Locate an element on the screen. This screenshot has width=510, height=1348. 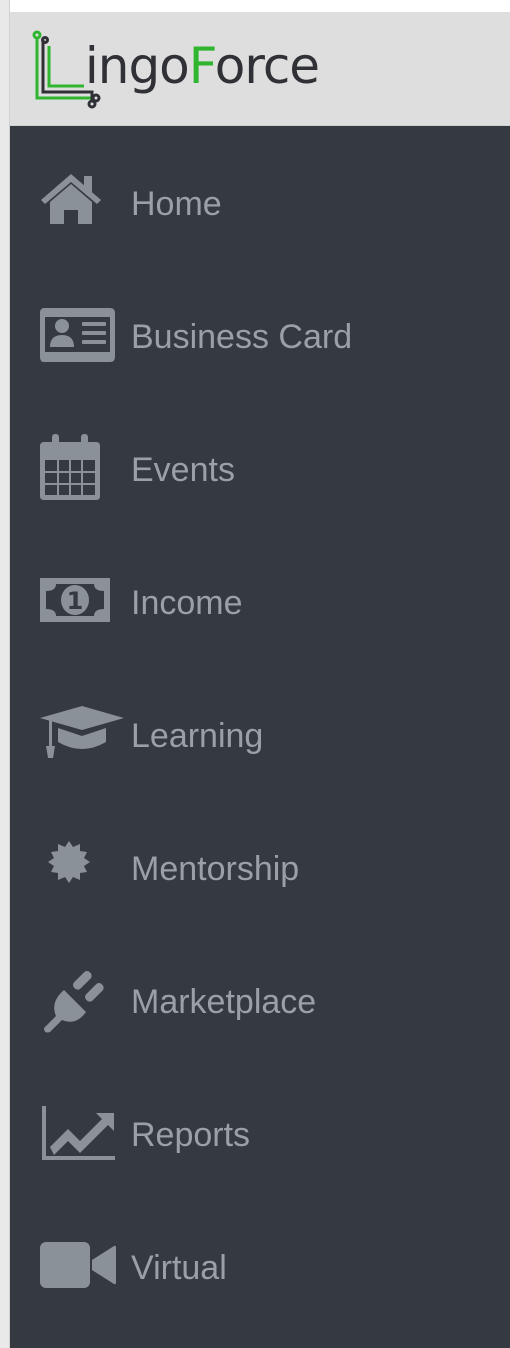
sidebar-item-label: Learning is located at coordinates (197, 736).